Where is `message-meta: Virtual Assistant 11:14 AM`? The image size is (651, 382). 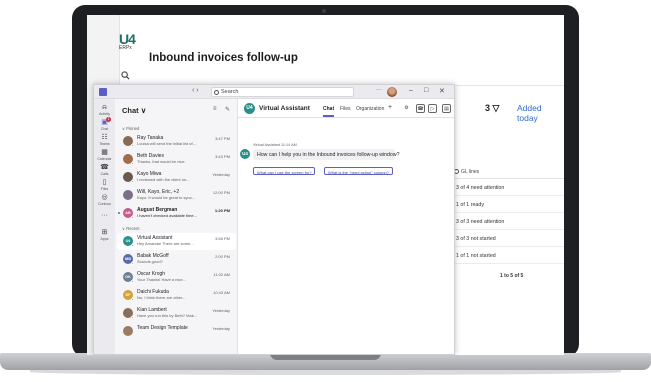 message-meta: Virtual Assistant 11:14 AM is located at coordinates (275, 145).